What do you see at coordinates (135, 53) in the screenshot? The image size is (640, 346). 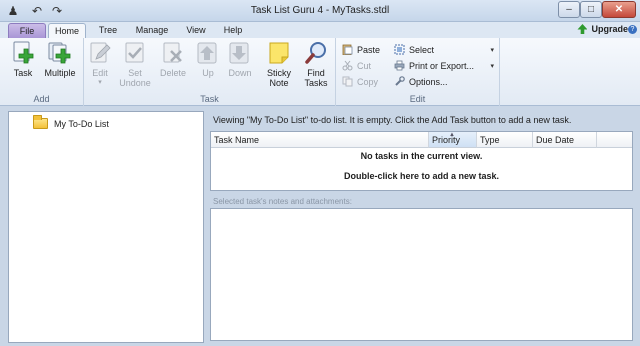 I see `checkmark-icon` at bounding box center [135, 53].